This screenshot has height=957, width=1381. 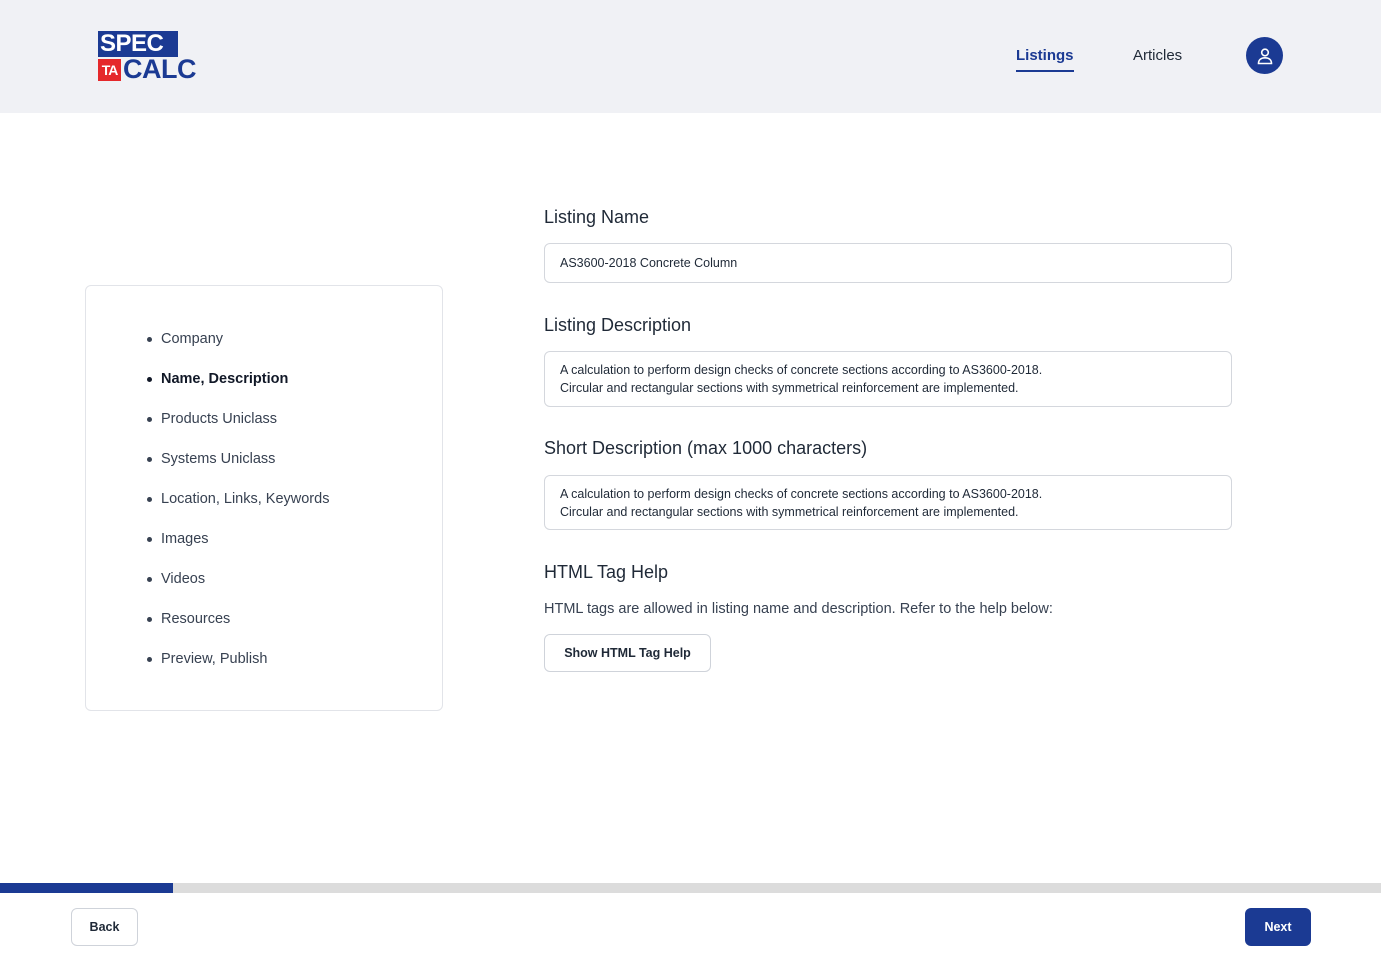 I want to click on logo-calc-text: CALC, so click(x=160, y=69).